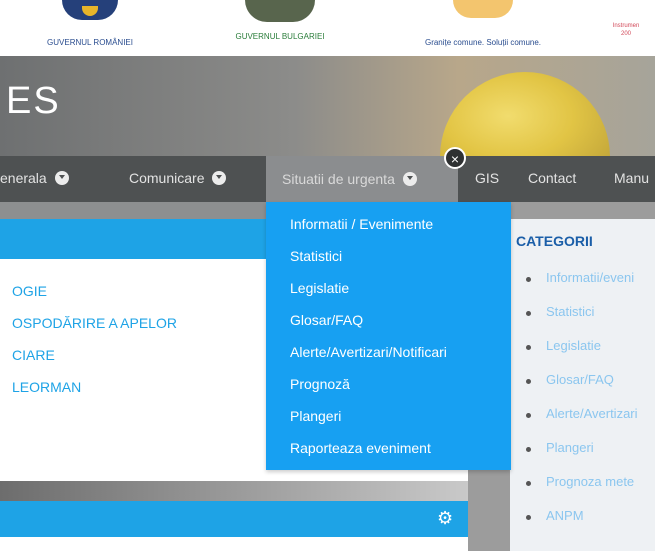  I want to click on content-link: CIARE, so click(33, 355).